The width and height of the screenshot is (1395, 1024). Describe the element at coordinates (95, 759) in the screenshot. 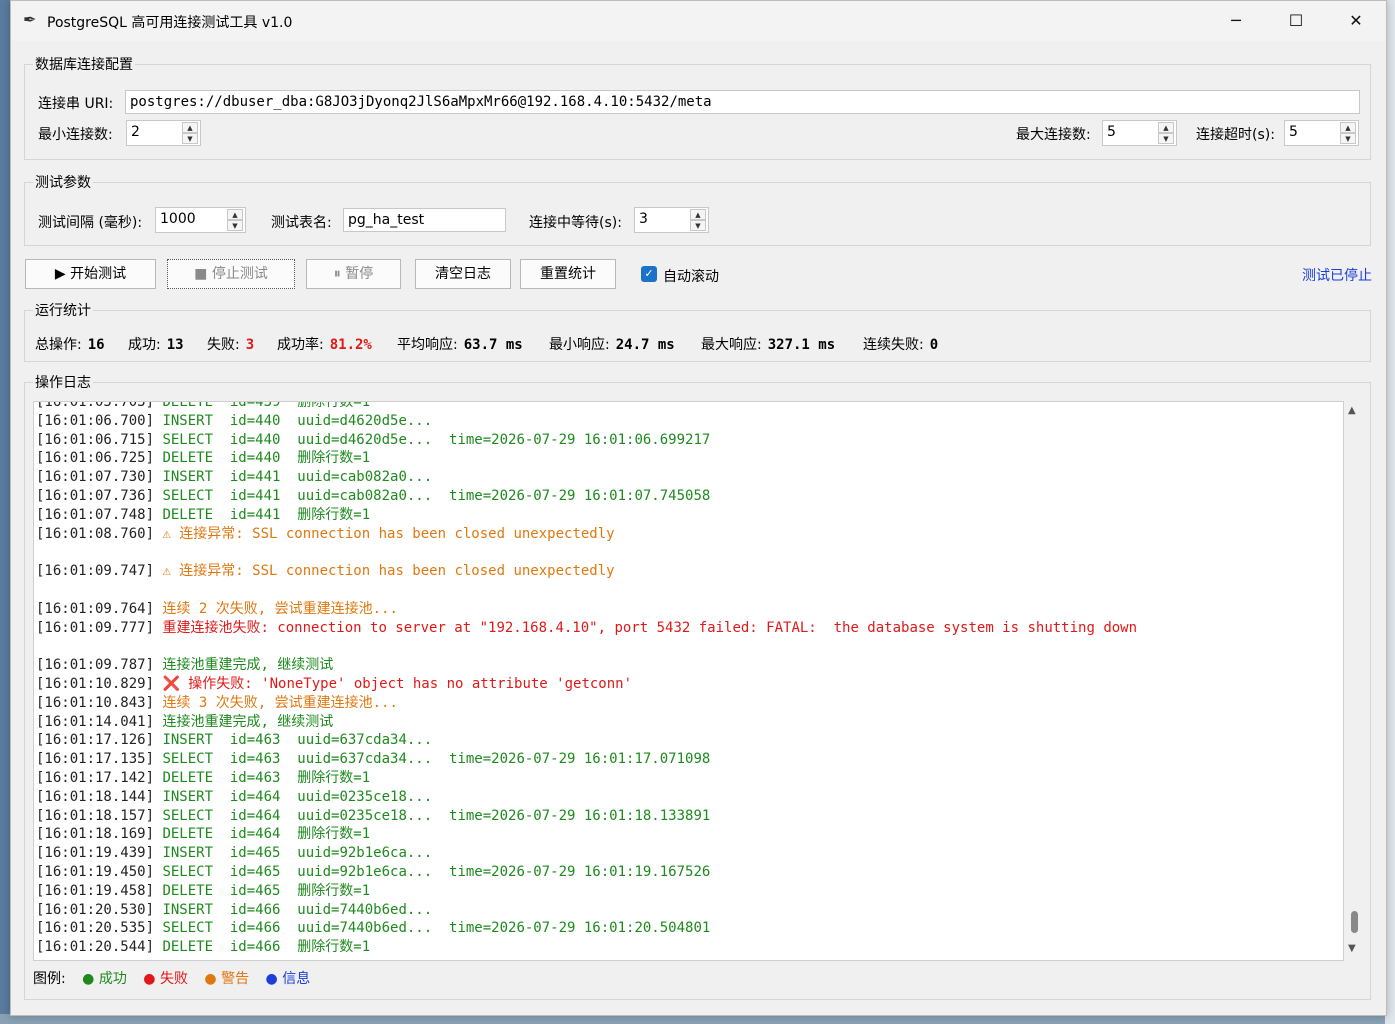

I see `log-timestamp: [16:01:17.135]` at that location.